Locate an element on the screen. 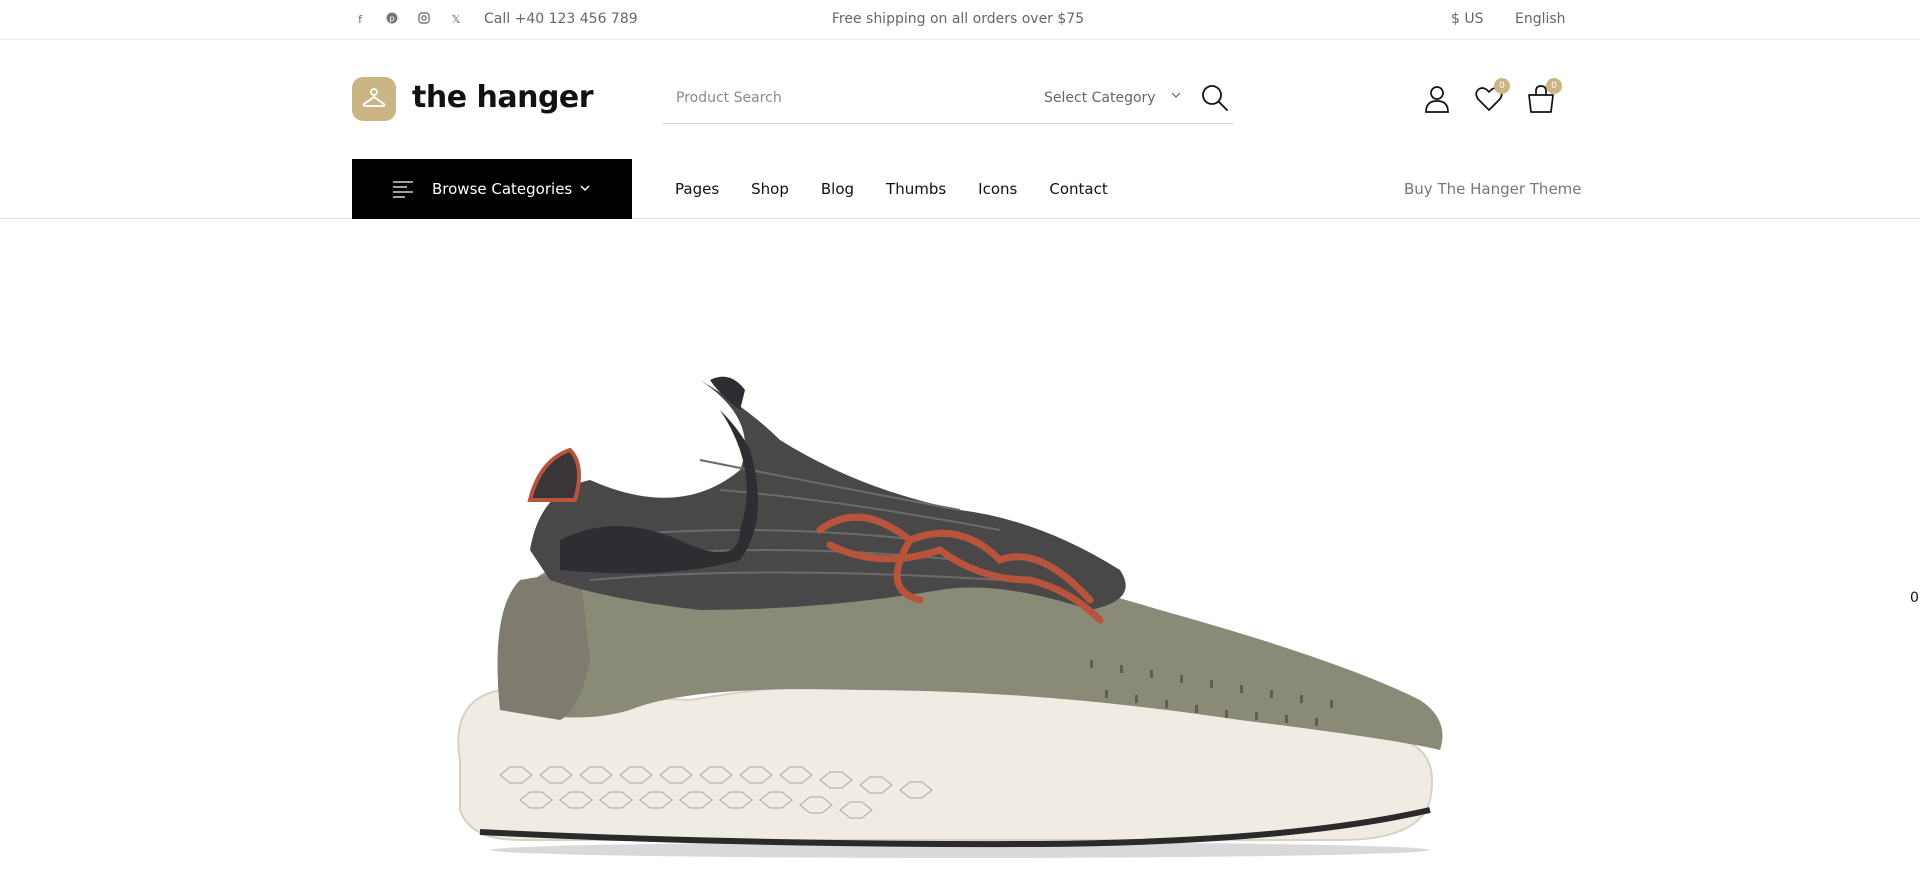  main-menu: Pages Shop Blog Thumbs Icons Contact is located at coordinates (907, 189).